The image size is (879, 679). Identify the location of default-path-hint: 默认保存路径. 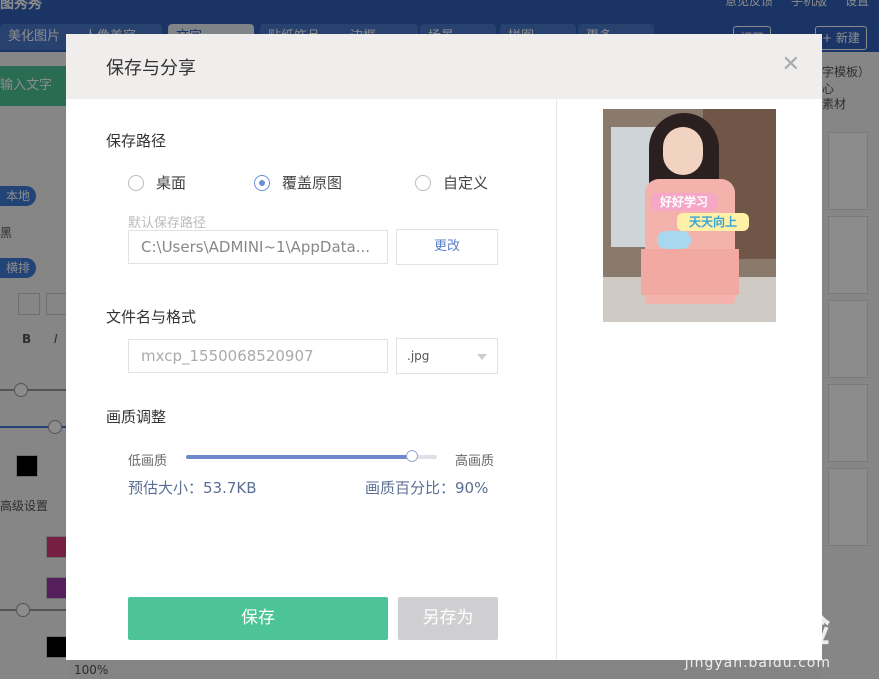
(167, 223).